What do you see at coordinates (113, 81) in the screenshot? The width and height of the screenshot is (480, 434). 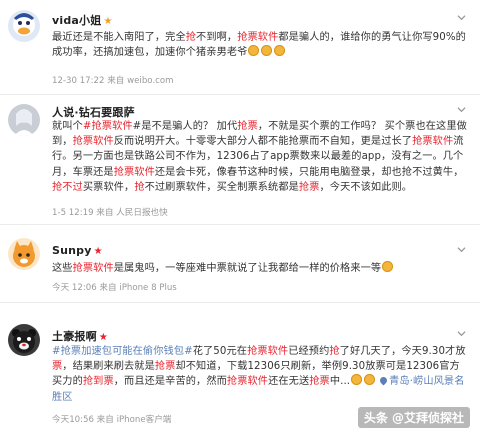 I see `post-meta: 12-30 17:22 来自 weibo.com` at bounding box center [113, 81].